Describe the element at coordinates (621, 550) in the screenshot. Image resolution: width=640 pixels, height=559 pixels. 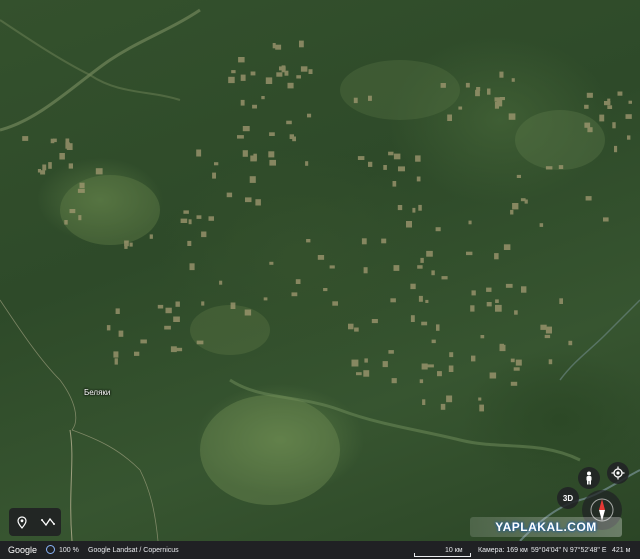
I see `elevation: 421 м` at that location.